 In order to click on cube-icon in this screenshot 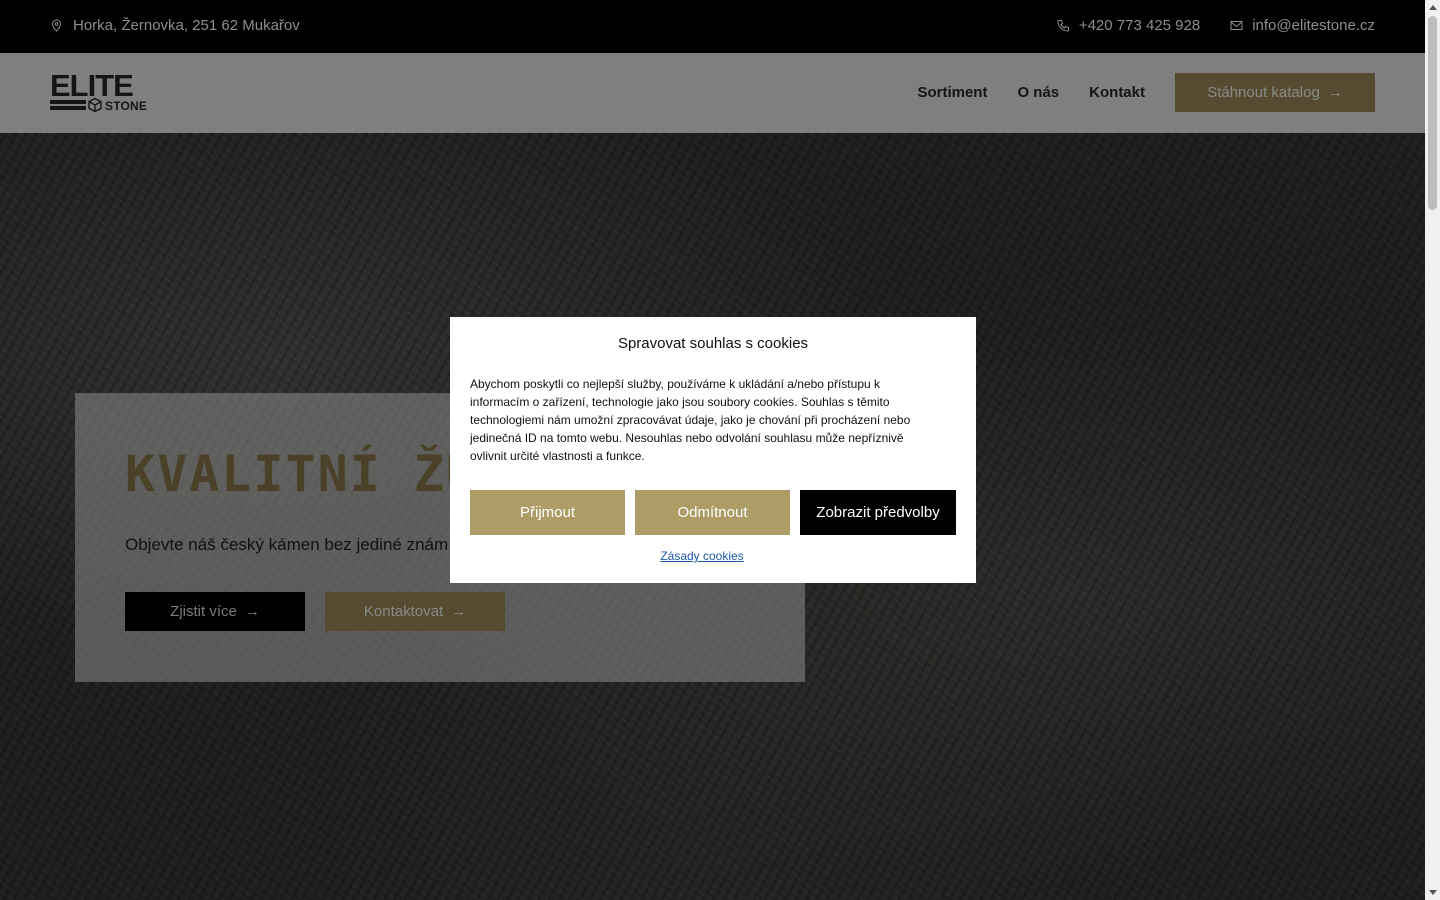, I will do `click(95, 105)`.